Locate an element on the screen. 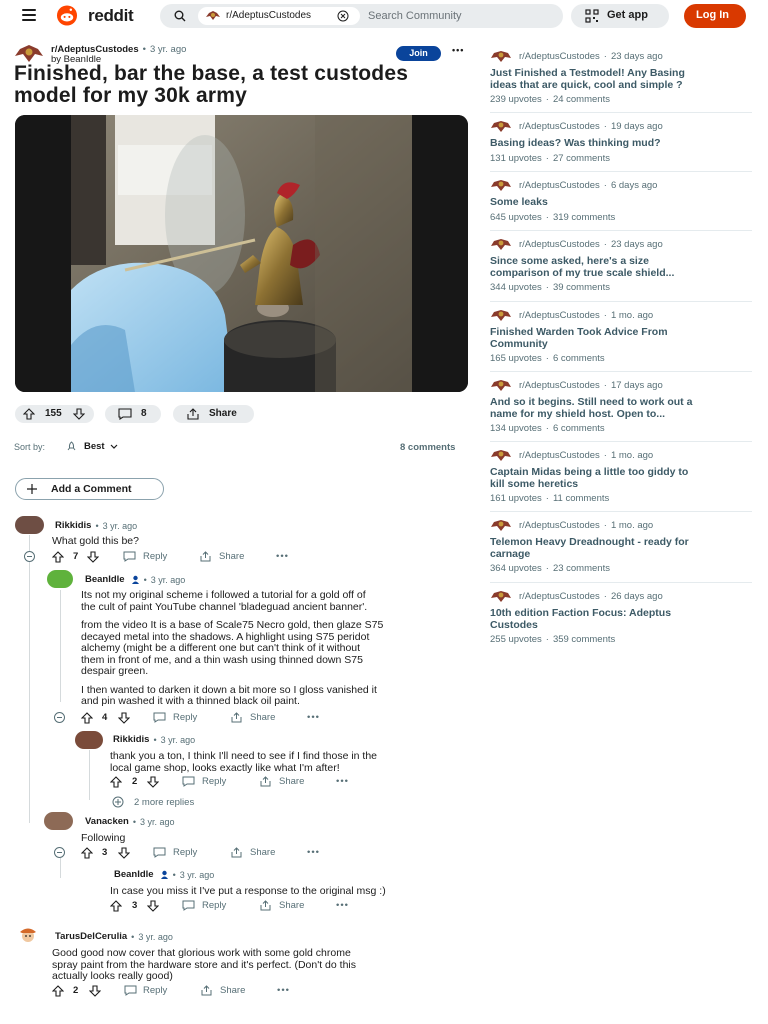 The width and height of the screenshot is (768, 1024). related-post-title-line: 10th edition Faction Focus: Adeptus is located at coordinates (581, 613).